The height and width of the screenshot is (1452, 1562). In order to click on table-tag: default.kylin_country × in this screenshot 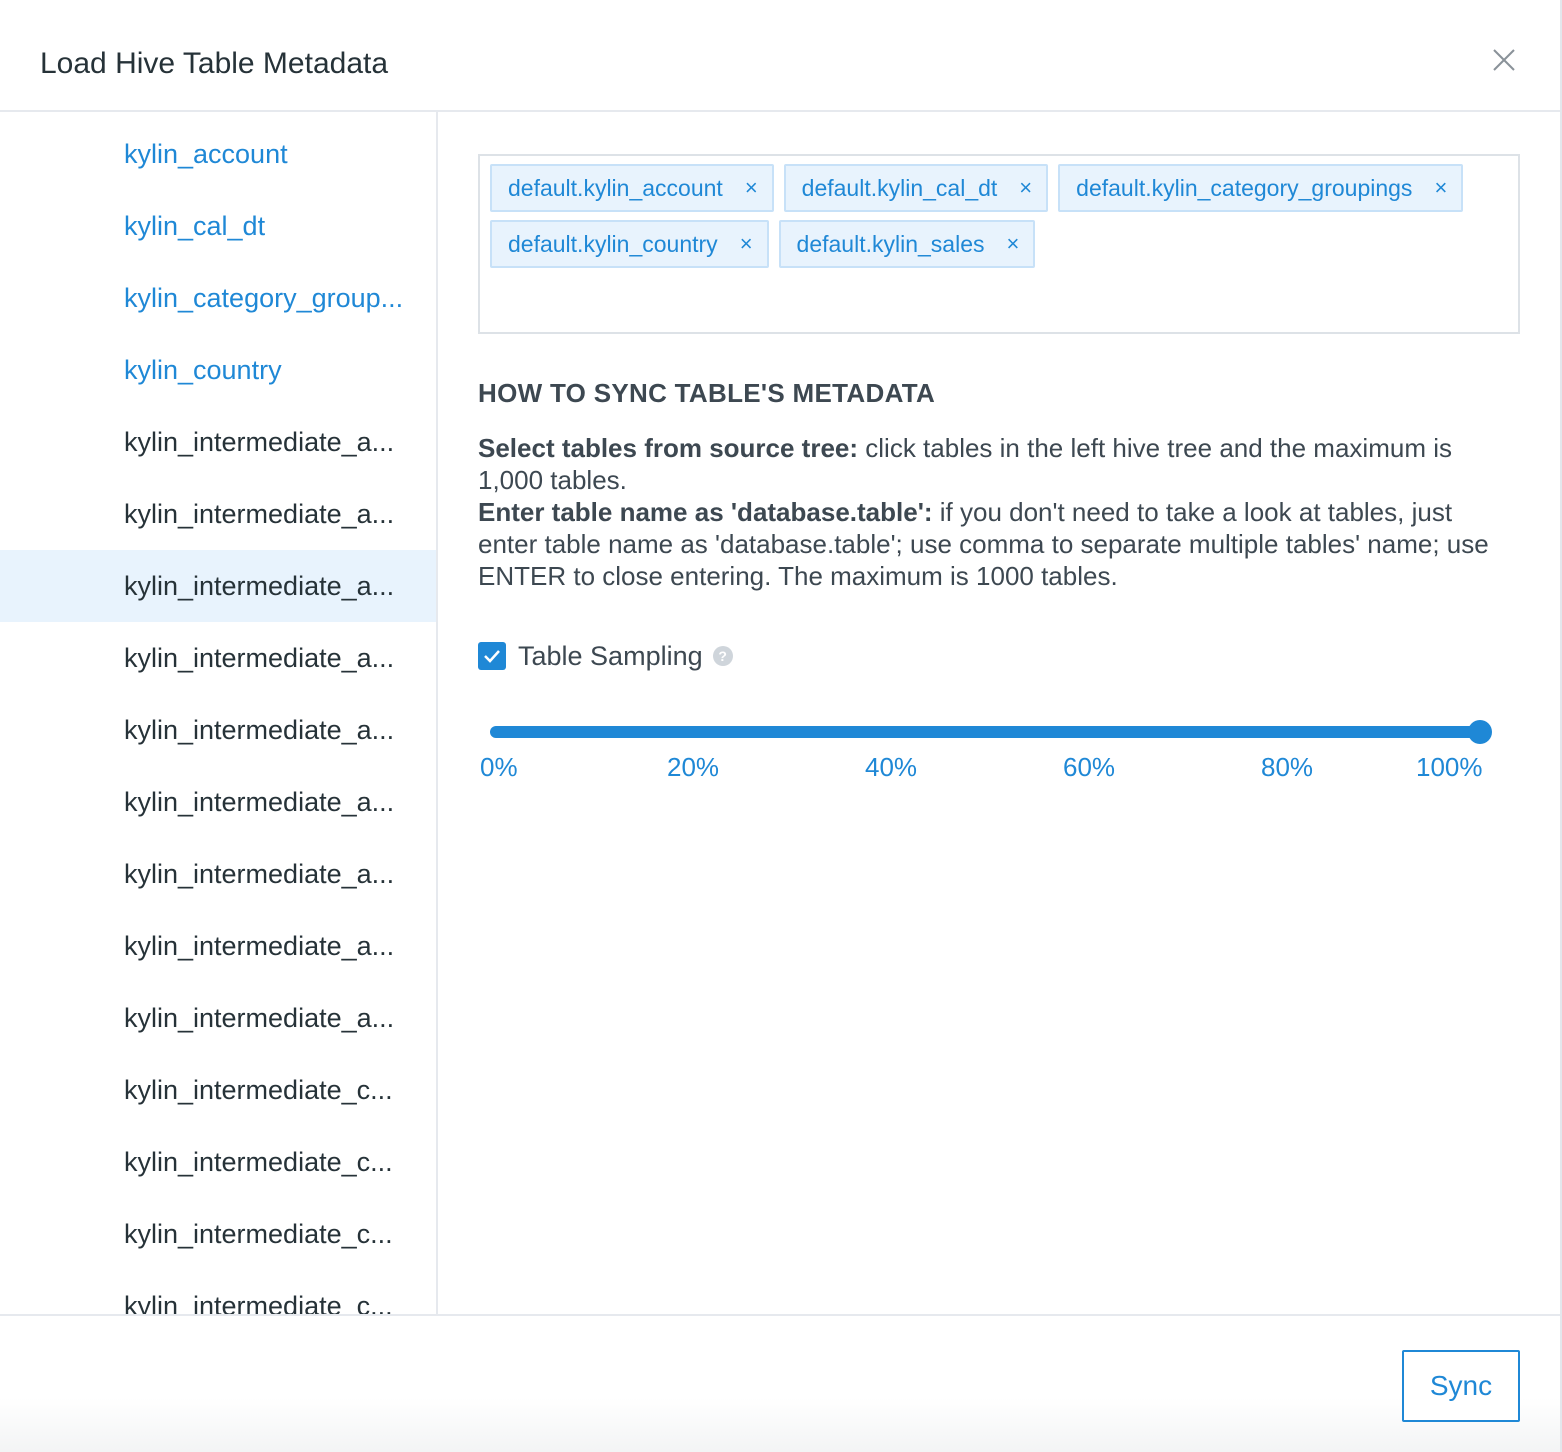, I will do `click(629, 244)`.